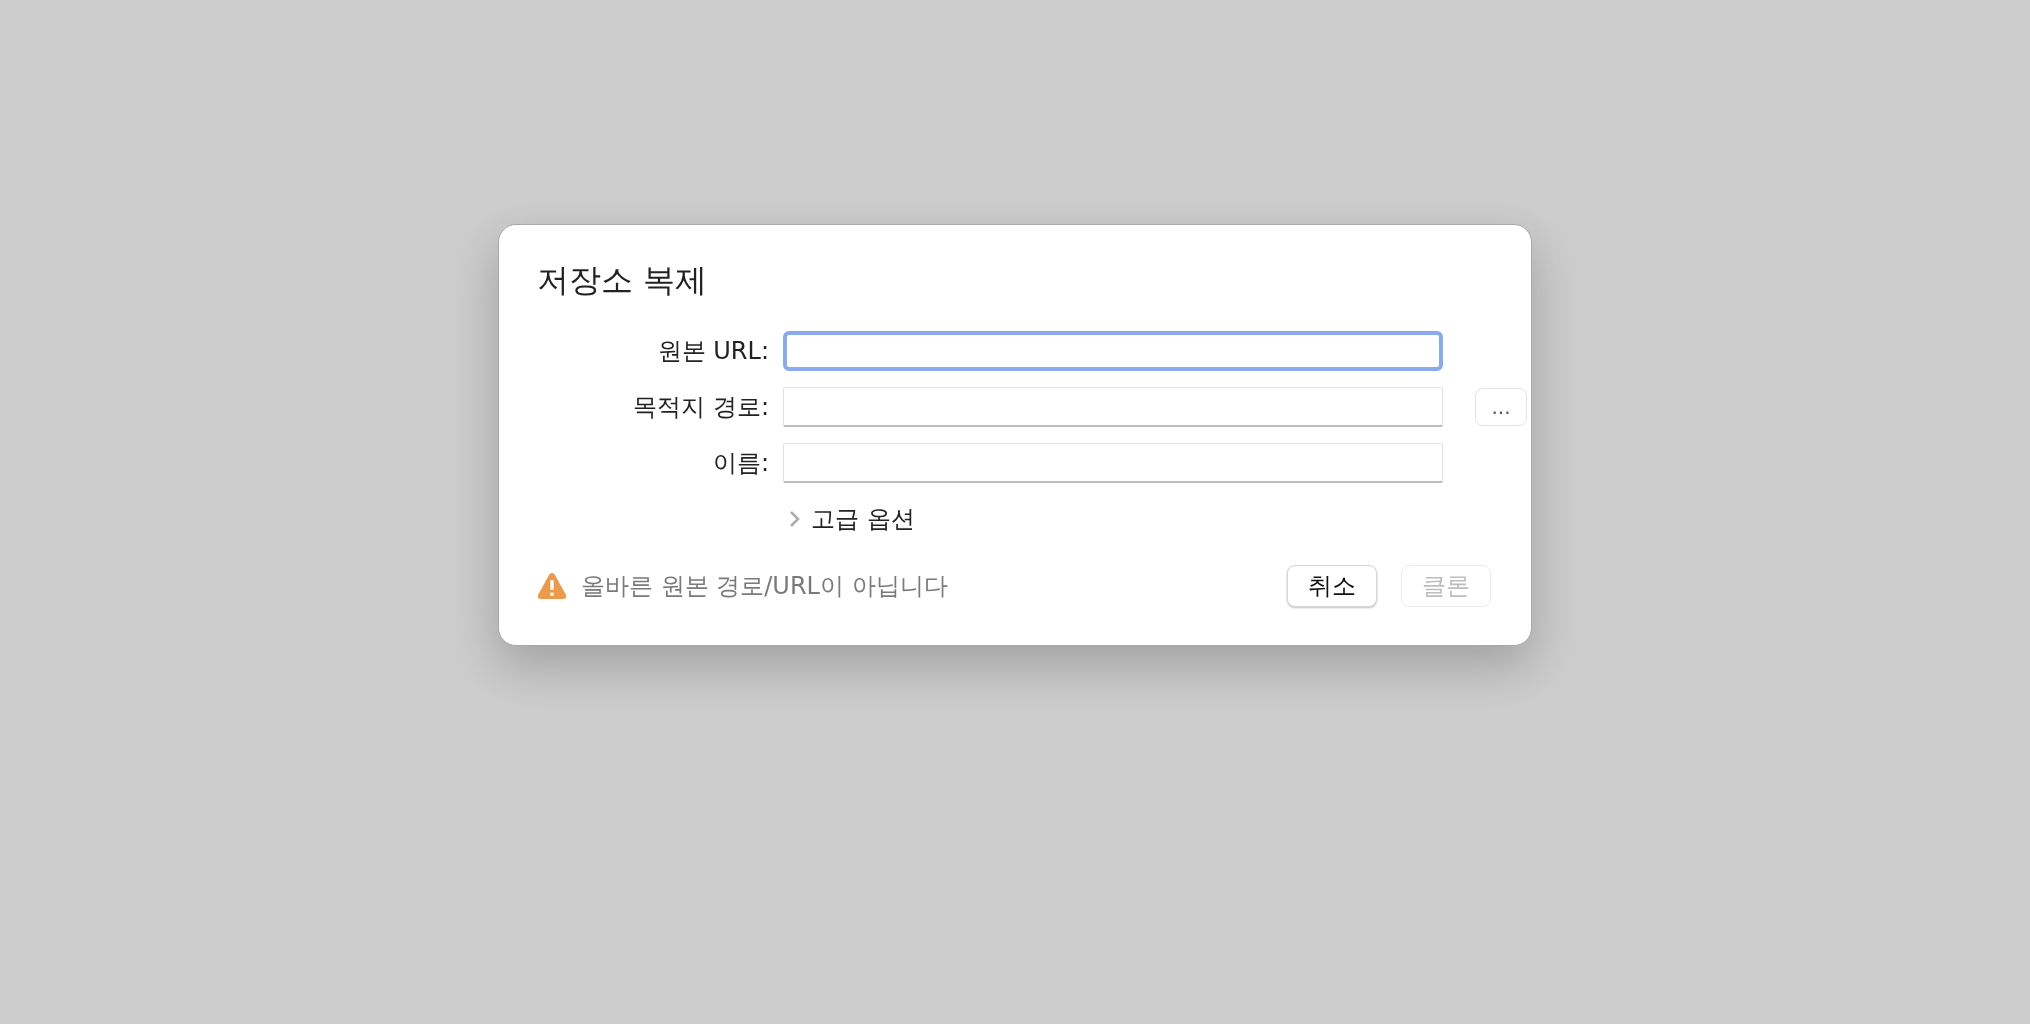 This screenshot has width=2030, height=1024. What do you see at coordinates (1113, 351) in the screenshot?
I see `text-field` at bounding box center [1113, 351].